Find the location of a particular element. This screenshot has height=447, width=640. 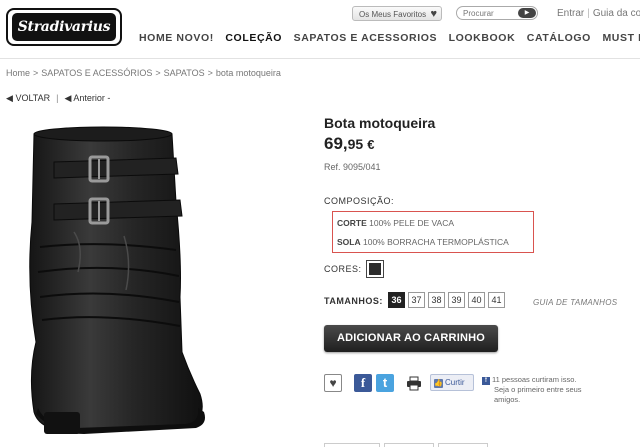

size-option: 38 is located at coordinates (436, 300).